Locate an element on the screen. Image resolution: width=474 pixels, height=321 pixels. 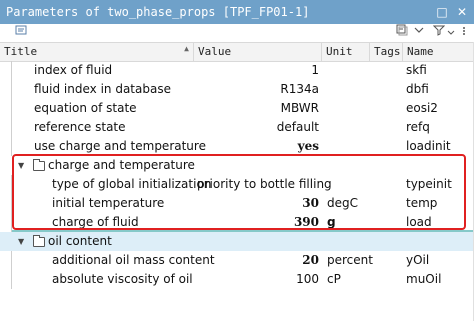
group-row-charge-and-temperature: ▼ charge and temperature is located at coordinates (237, 165).